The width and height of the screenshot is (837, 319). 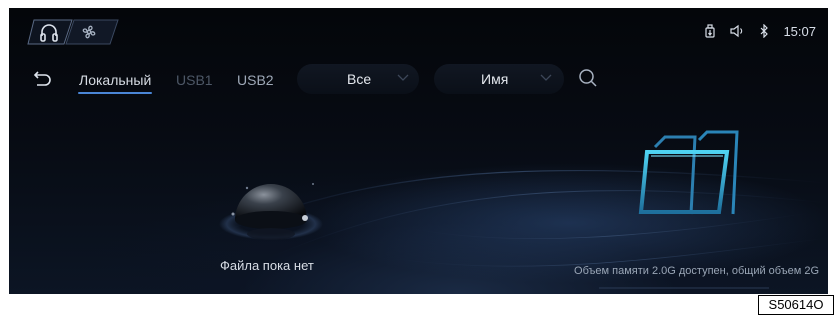 I want to click on filter-dropdown-value: Все, so click(x=359, y=79).